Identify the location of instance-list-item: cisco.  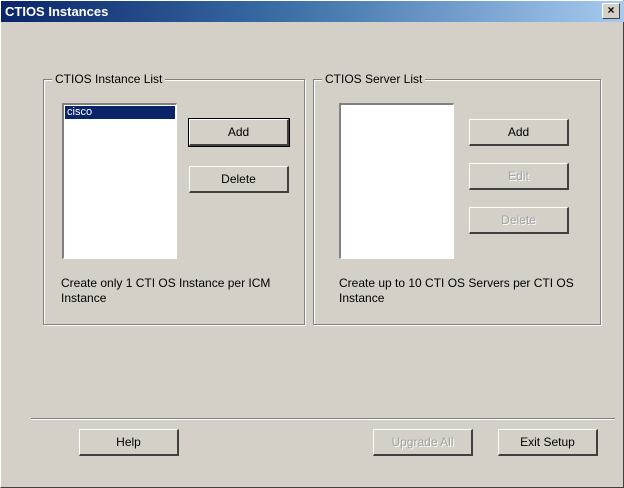
(120, 112).